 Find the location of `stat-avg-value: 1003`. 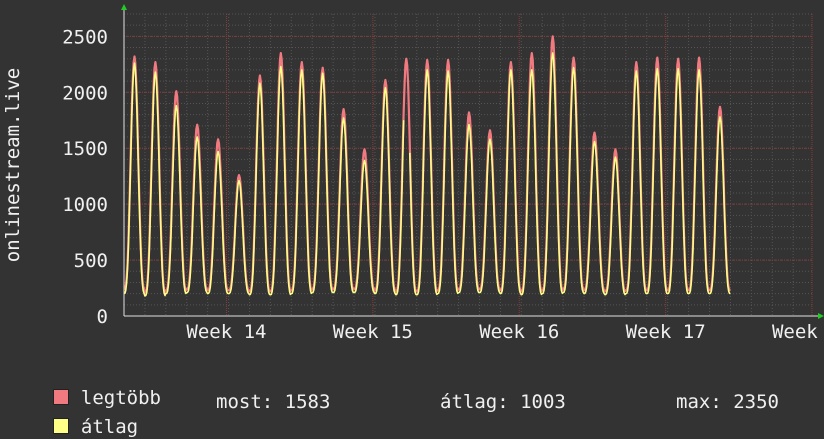

stat-avg-value: 1003 is located at coordinates (543, 402).